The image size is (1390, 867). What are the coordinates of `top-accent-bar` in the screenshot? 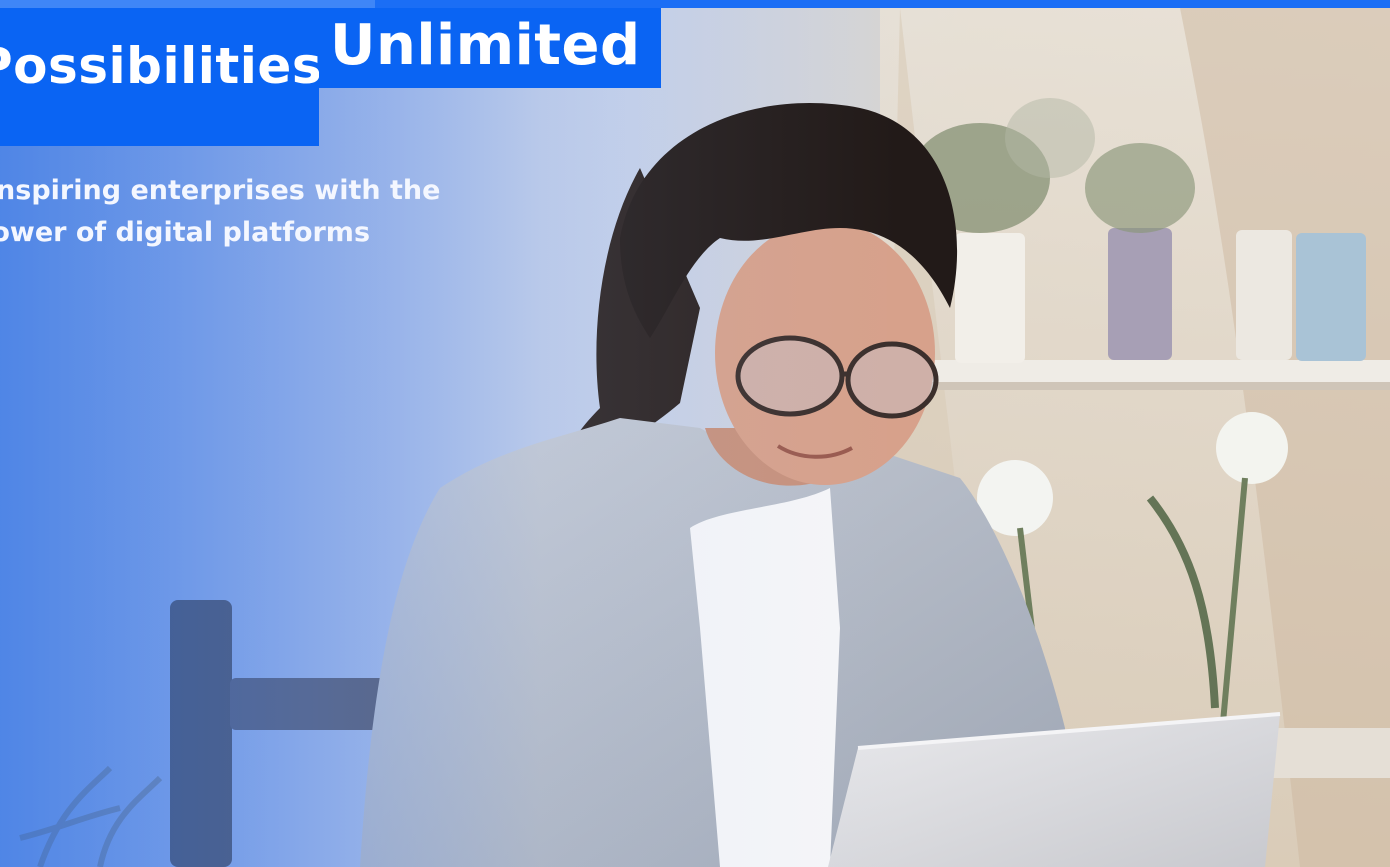 It's located at (695, 4).